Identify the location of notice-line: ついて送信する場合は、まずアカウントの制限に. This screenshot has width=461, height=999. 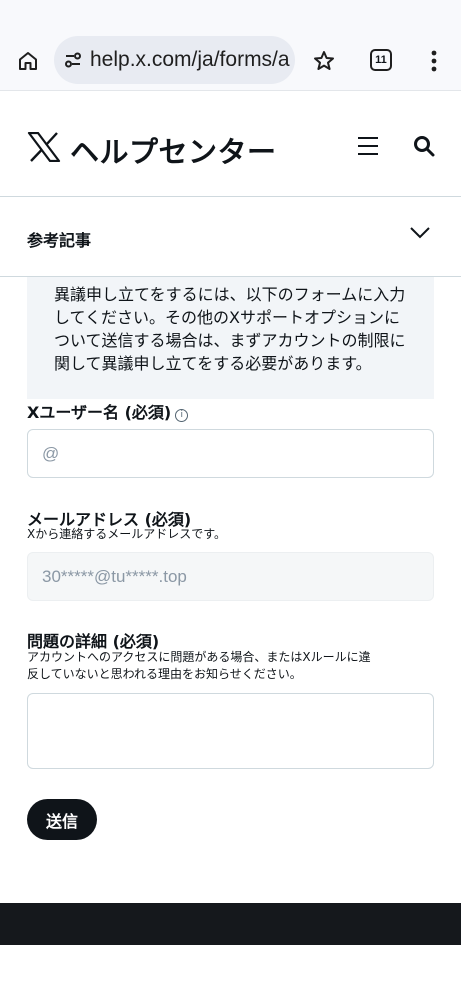
(230, 340).